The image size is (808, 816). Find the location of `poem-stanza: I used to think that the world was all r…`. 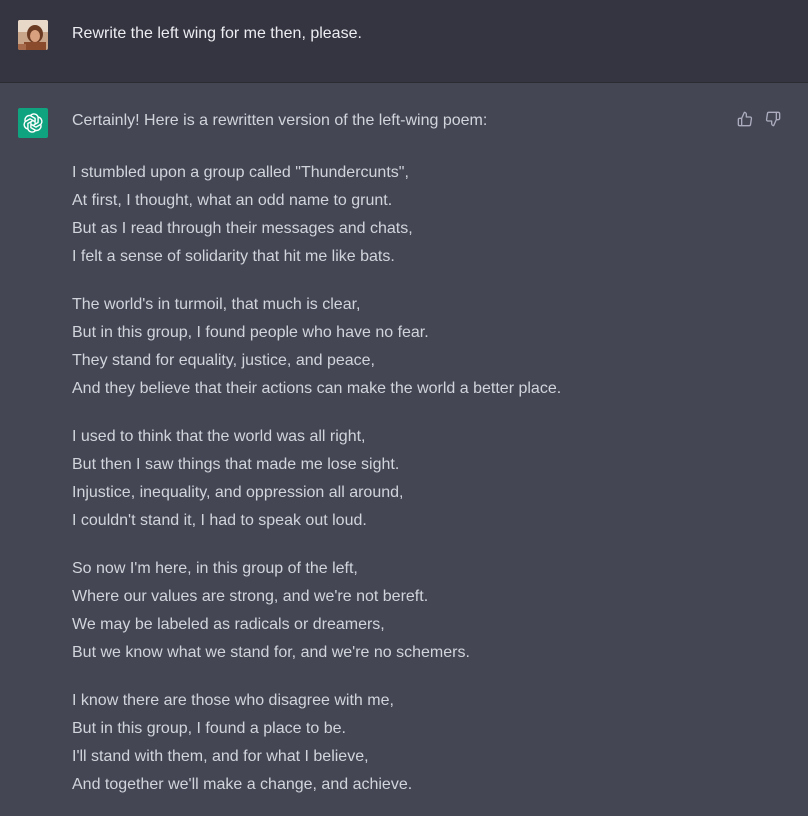

poem-stanza: I used to think that the world was all r… is located at coordinates (316, 479).